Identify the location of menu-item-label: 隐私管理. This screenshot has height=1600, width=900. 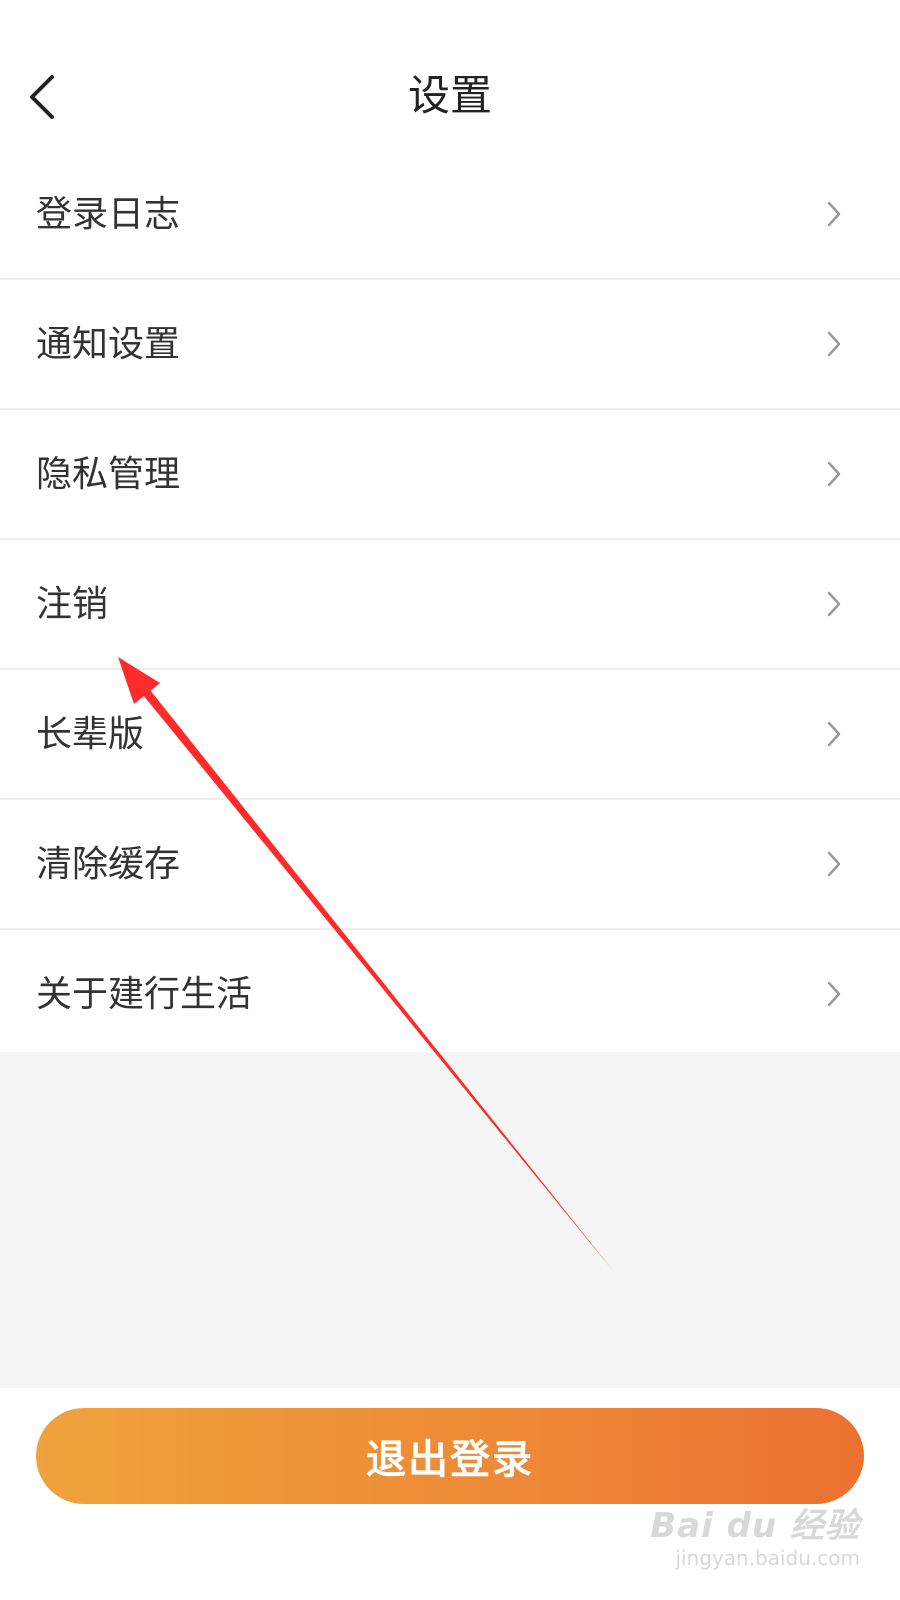
(108, 474).